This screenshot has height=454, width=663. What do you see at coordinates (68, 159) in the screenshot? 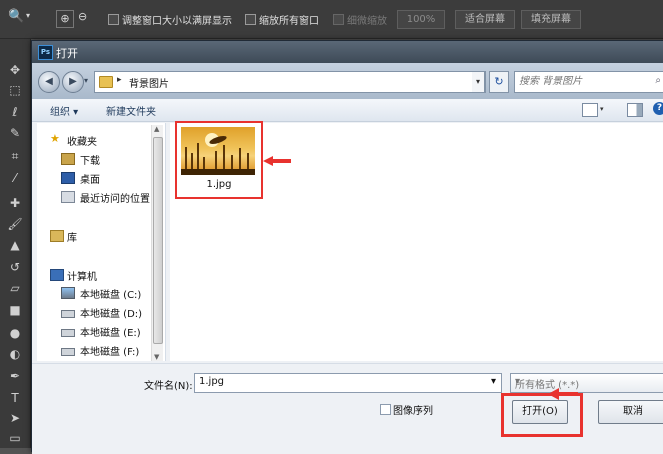
I see `download-icon` at bounding box center [68, 159].